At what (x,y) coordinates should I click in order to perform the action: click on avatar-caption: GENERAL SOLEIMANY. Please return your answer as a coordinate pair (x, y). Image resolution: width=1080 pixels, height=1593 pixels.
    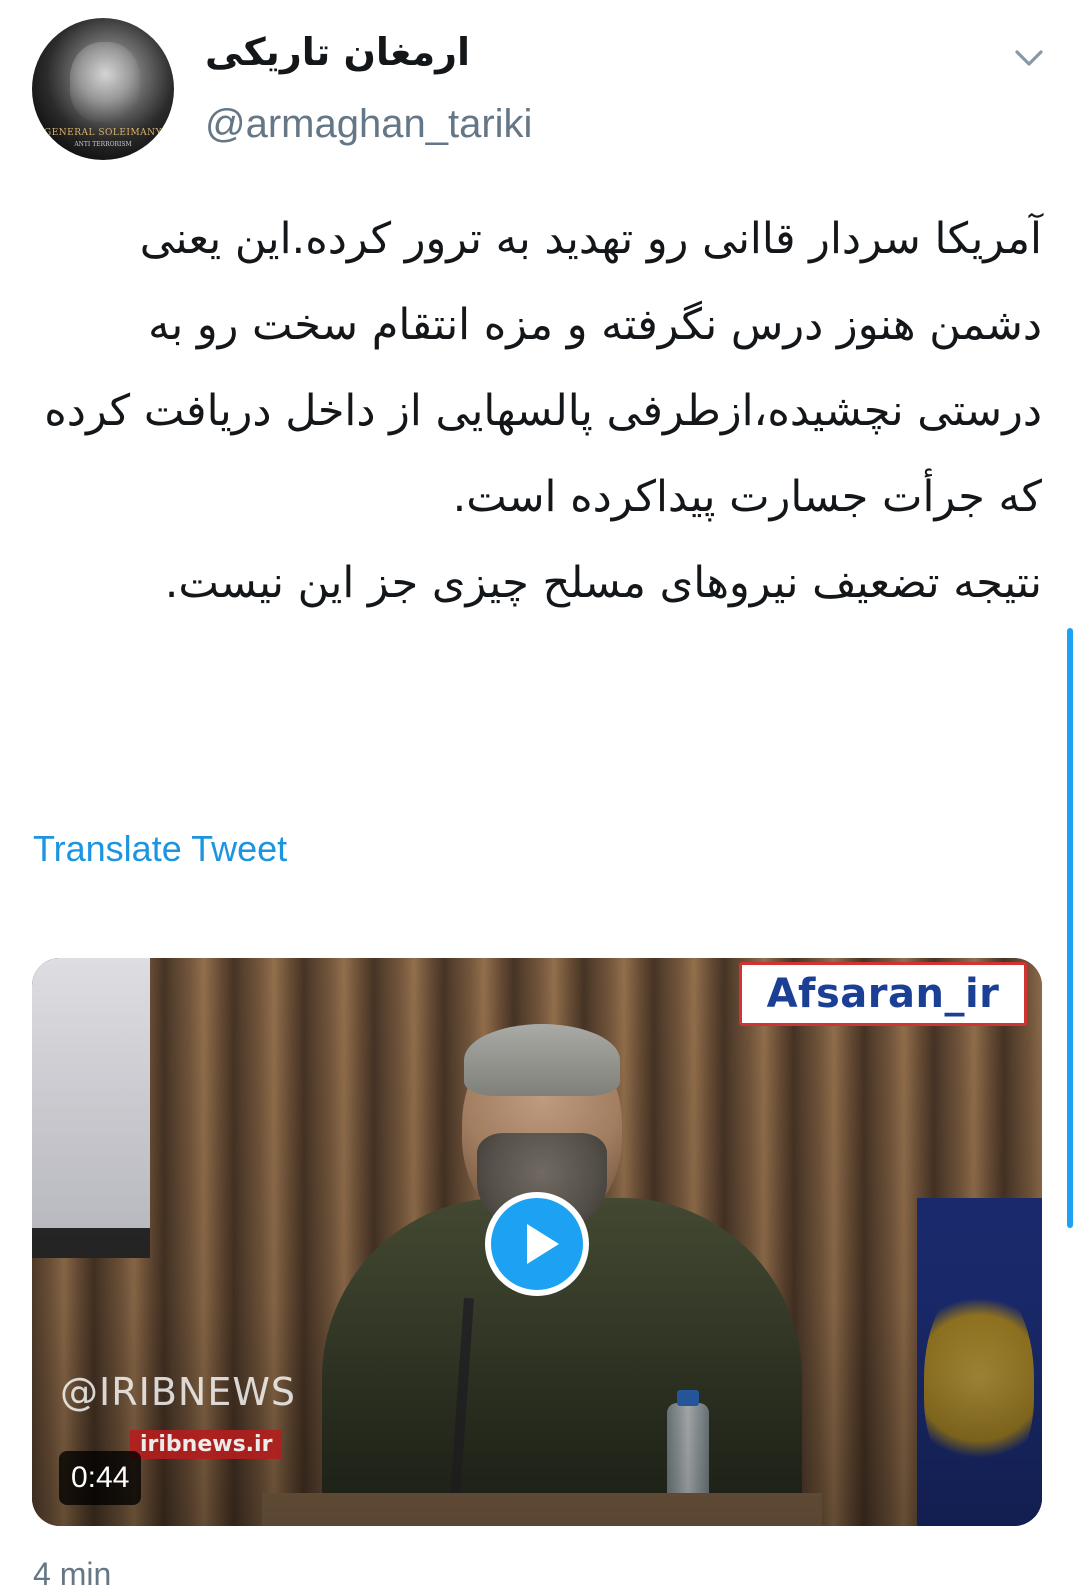
    Looking at the image, I should click on (103, 133).